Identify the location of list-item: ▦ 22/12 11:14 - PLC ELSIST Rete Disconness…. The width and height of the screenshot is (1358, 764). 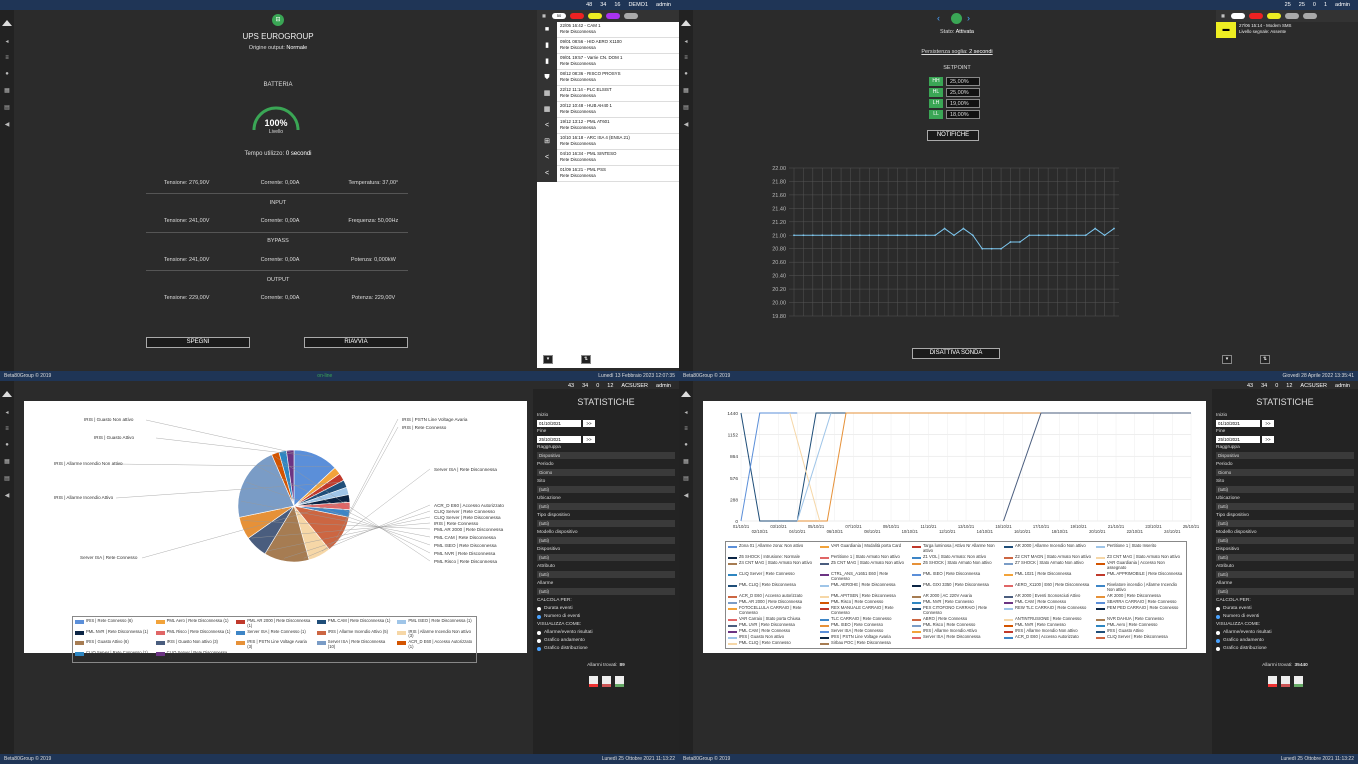
(608, 94).